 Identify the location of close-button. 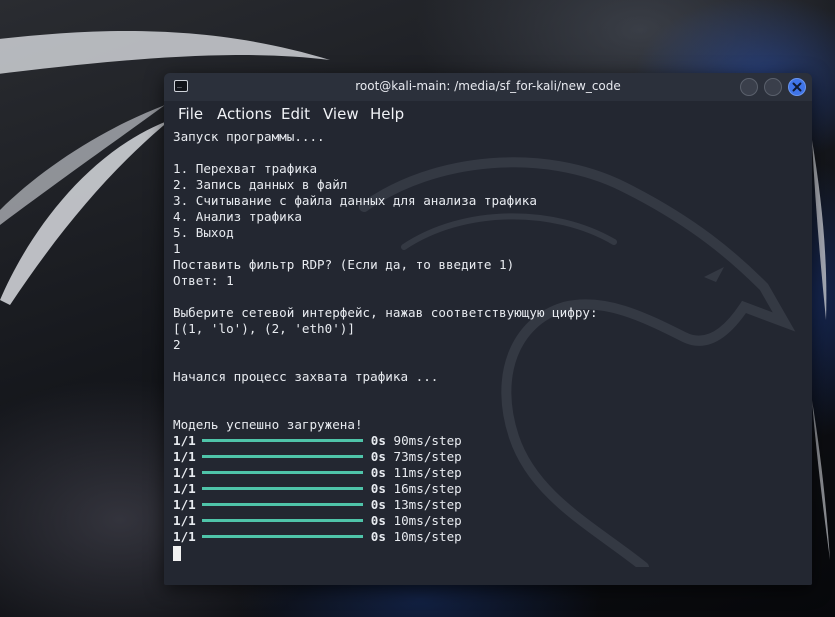
(797, 87).